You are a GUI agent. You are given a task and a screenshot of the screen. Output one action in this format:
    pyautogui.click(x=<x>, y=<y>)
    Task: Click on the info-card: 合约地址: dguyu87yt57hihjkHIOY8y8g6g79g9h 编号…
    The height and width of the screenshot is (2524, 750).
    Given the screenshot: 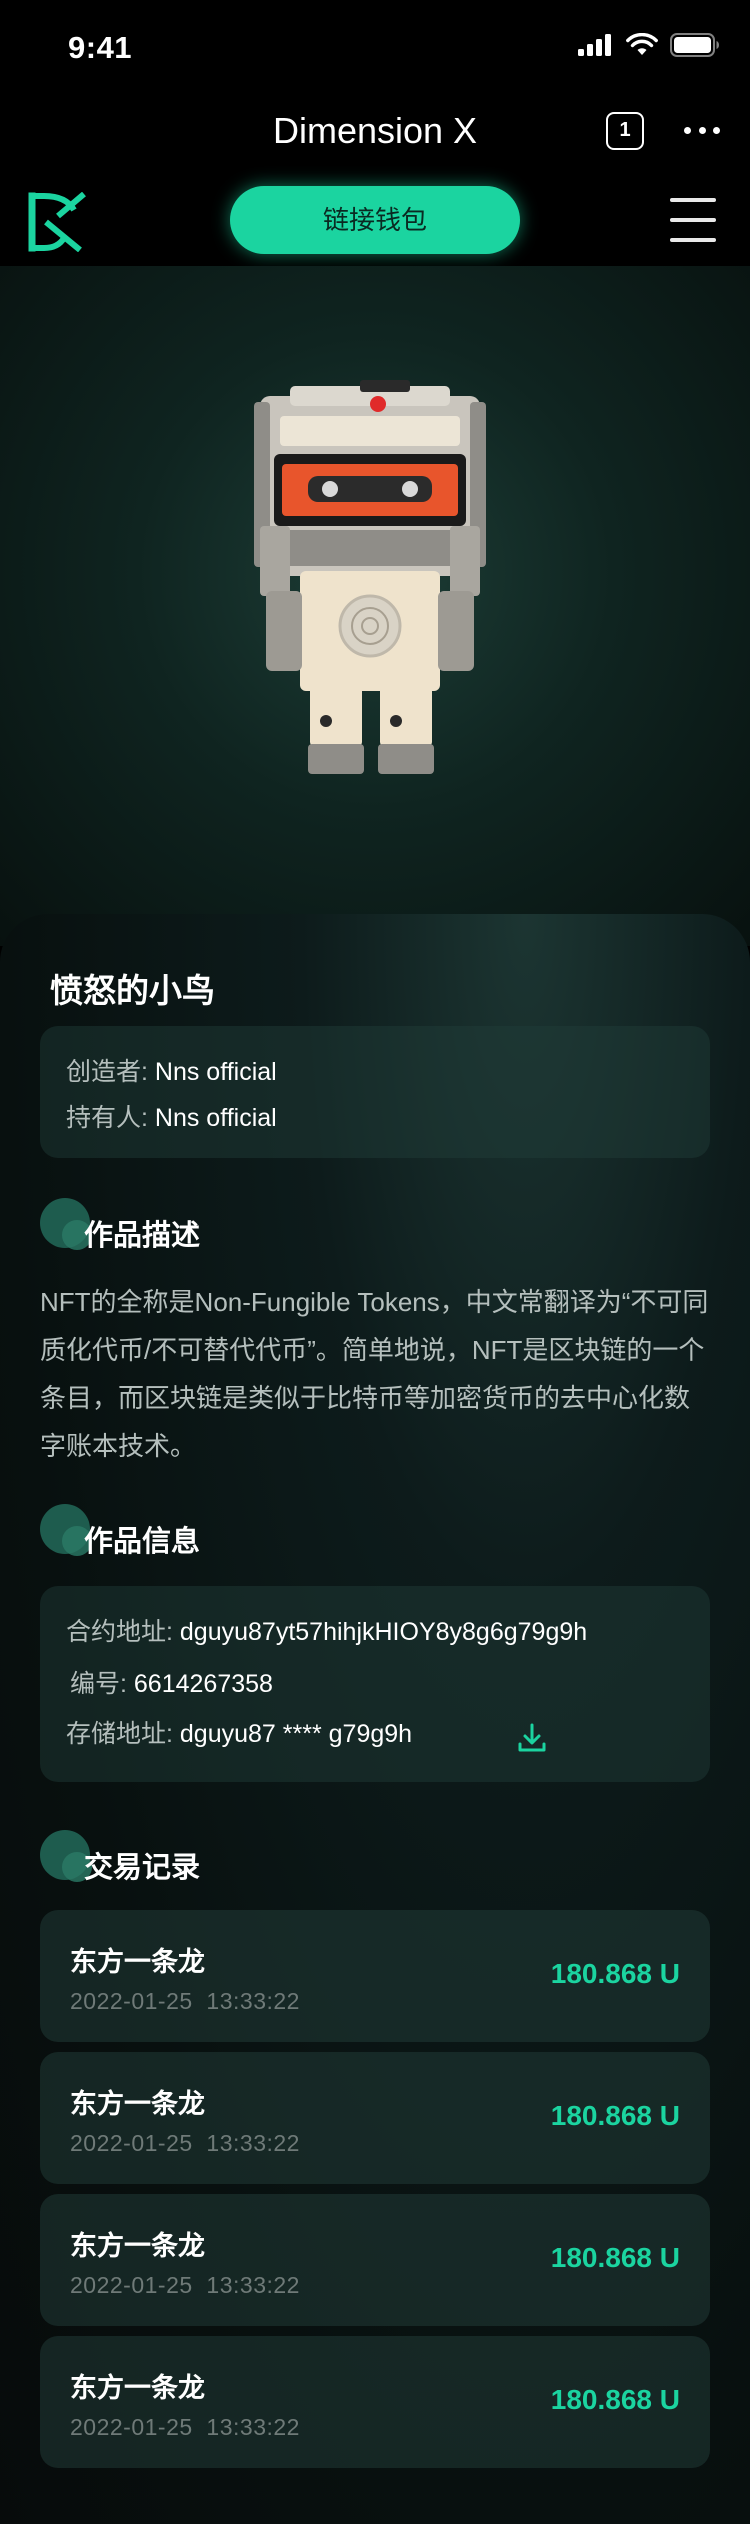 What is the action you would take?
    pyautogui.click(x=375, y=1684)
    